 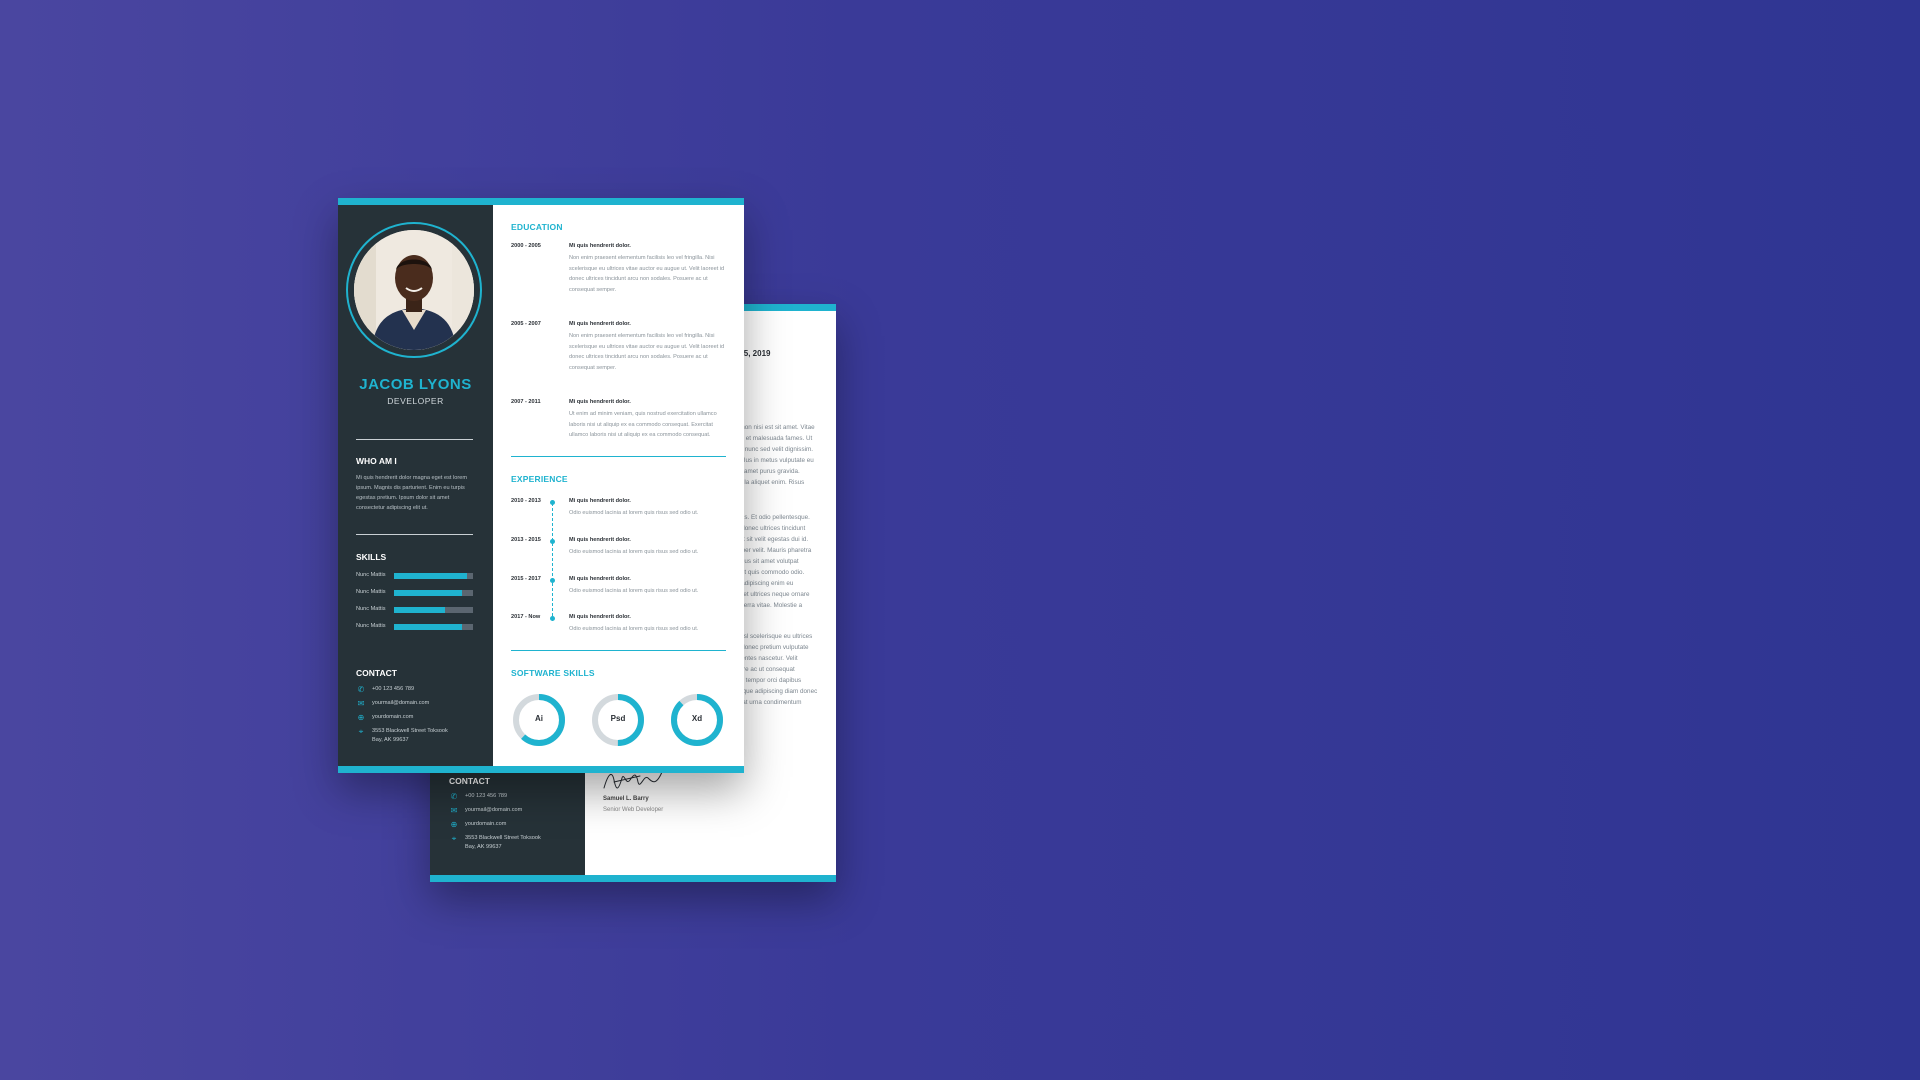 What do you see at coordinates (376, 673) in the screenshot?
I see `contact-heading: CONTACT` at bounding box center [376, 673].